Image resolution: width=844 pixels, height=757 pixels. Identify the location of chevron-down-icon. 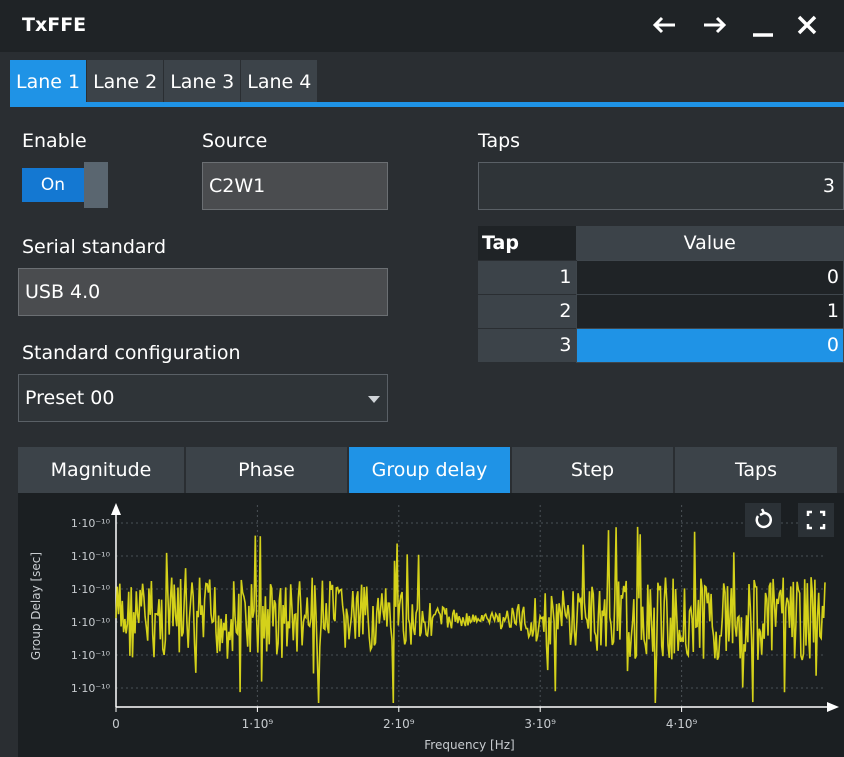
(374, 399).